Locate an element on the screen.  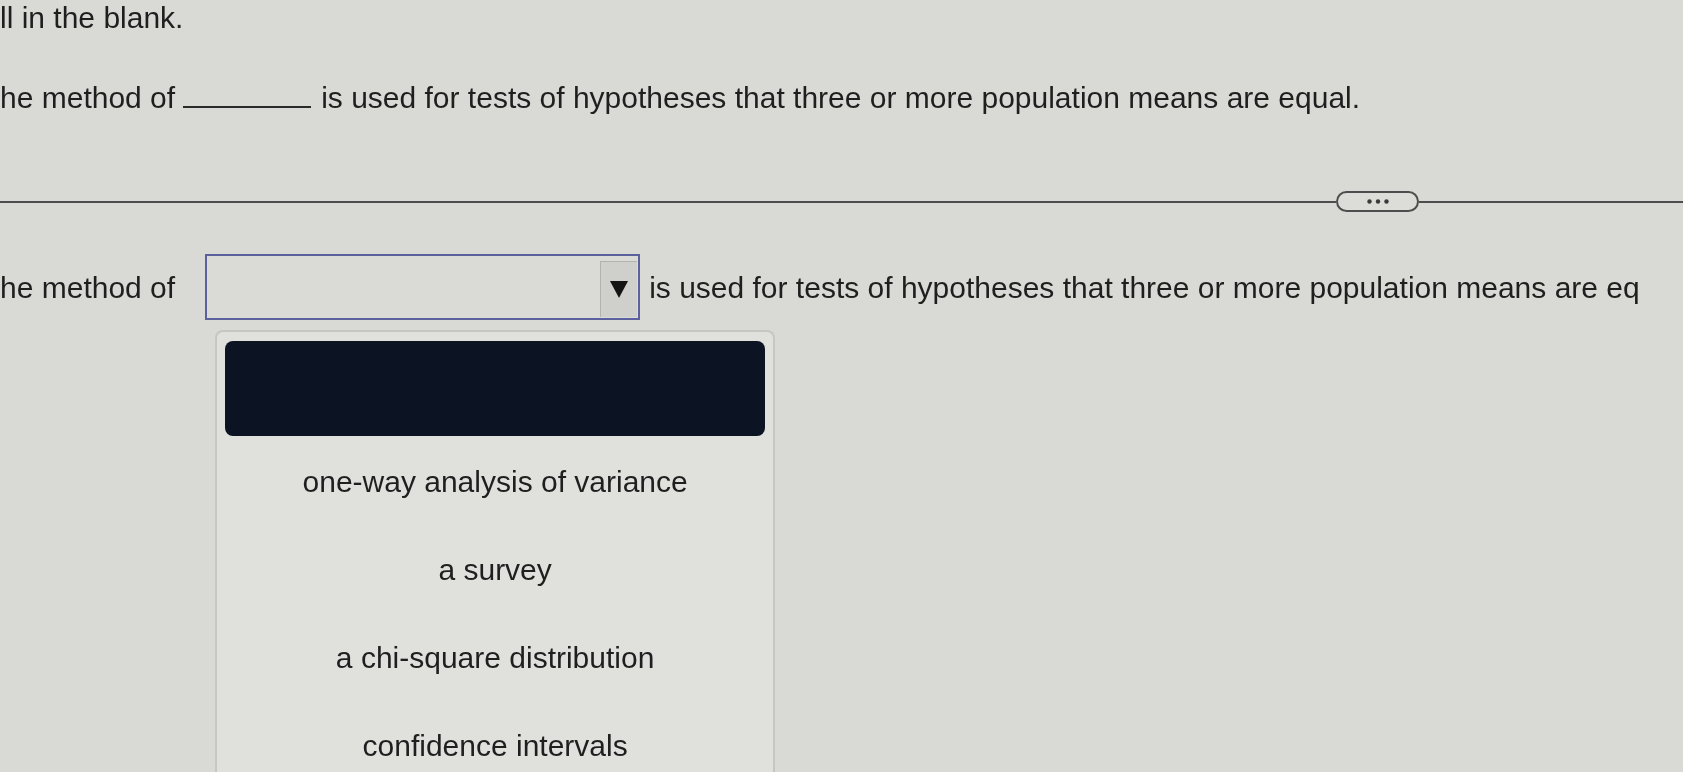
question-text: he method of is located at coordinates (88, 97).